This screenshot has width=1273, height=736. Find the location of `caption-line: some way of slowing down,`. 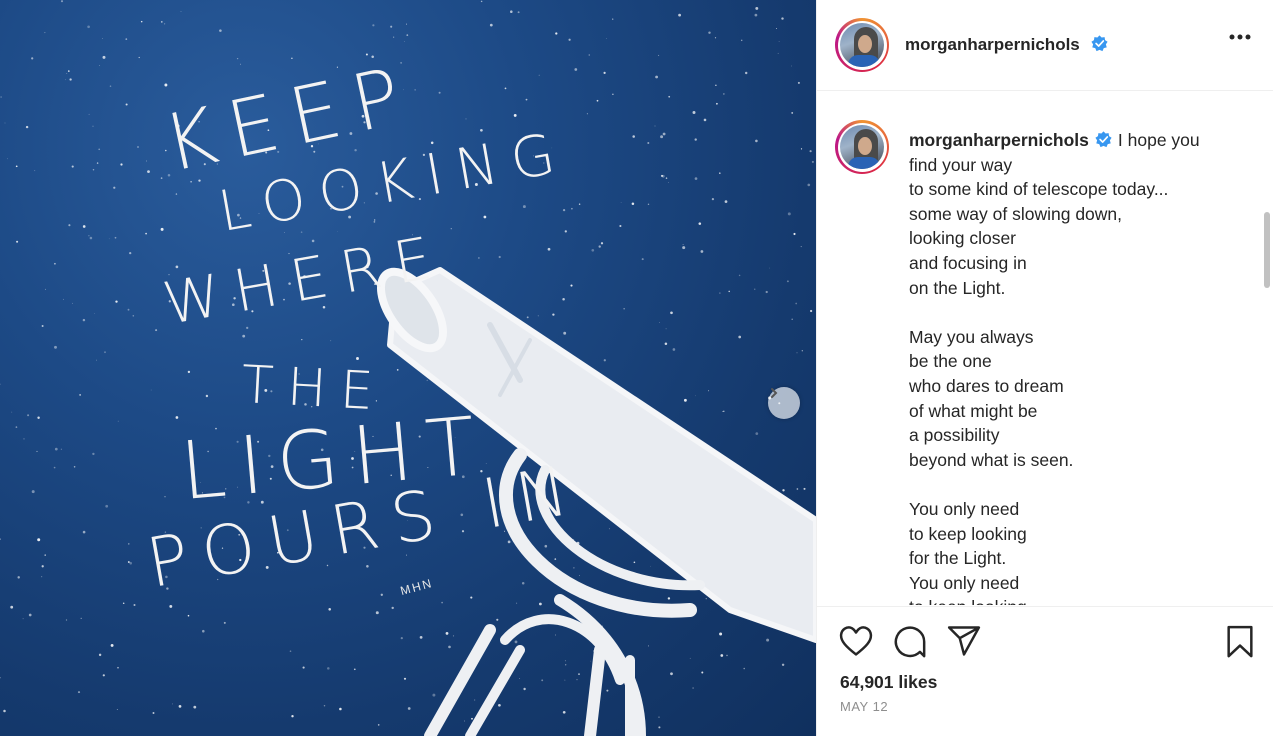

caption-line: some way of slowing down, is located at coordinates (1016, 213).